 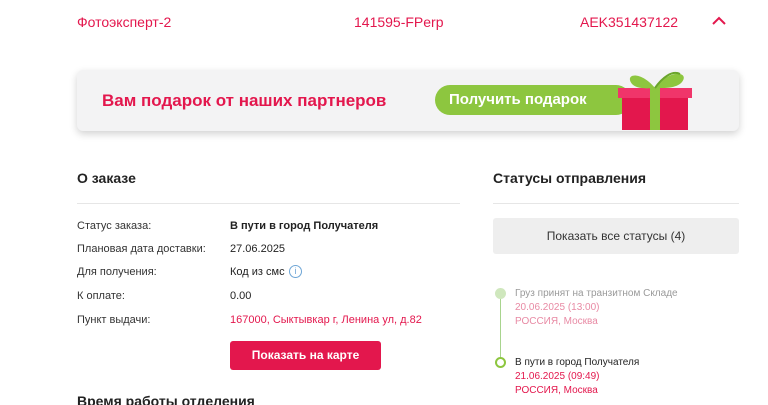 What do you see at coordinates (305, 355) in the screenshot?
I see `show-on-map-button: Показать на карте` at bounding box center [305, 355].